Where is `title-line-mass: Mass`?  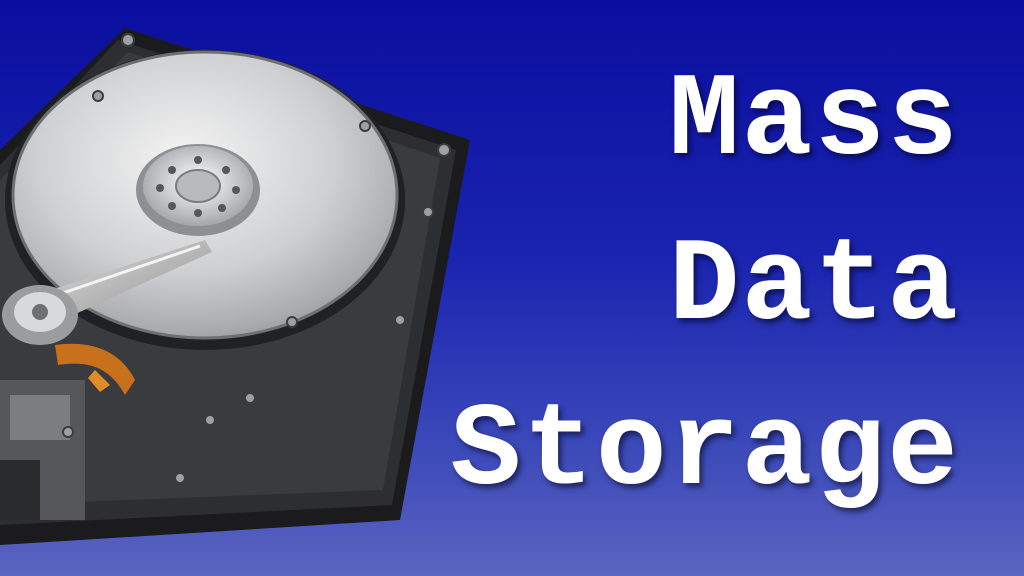 title-line-mass: Mass is located at coordinates (814, 122).